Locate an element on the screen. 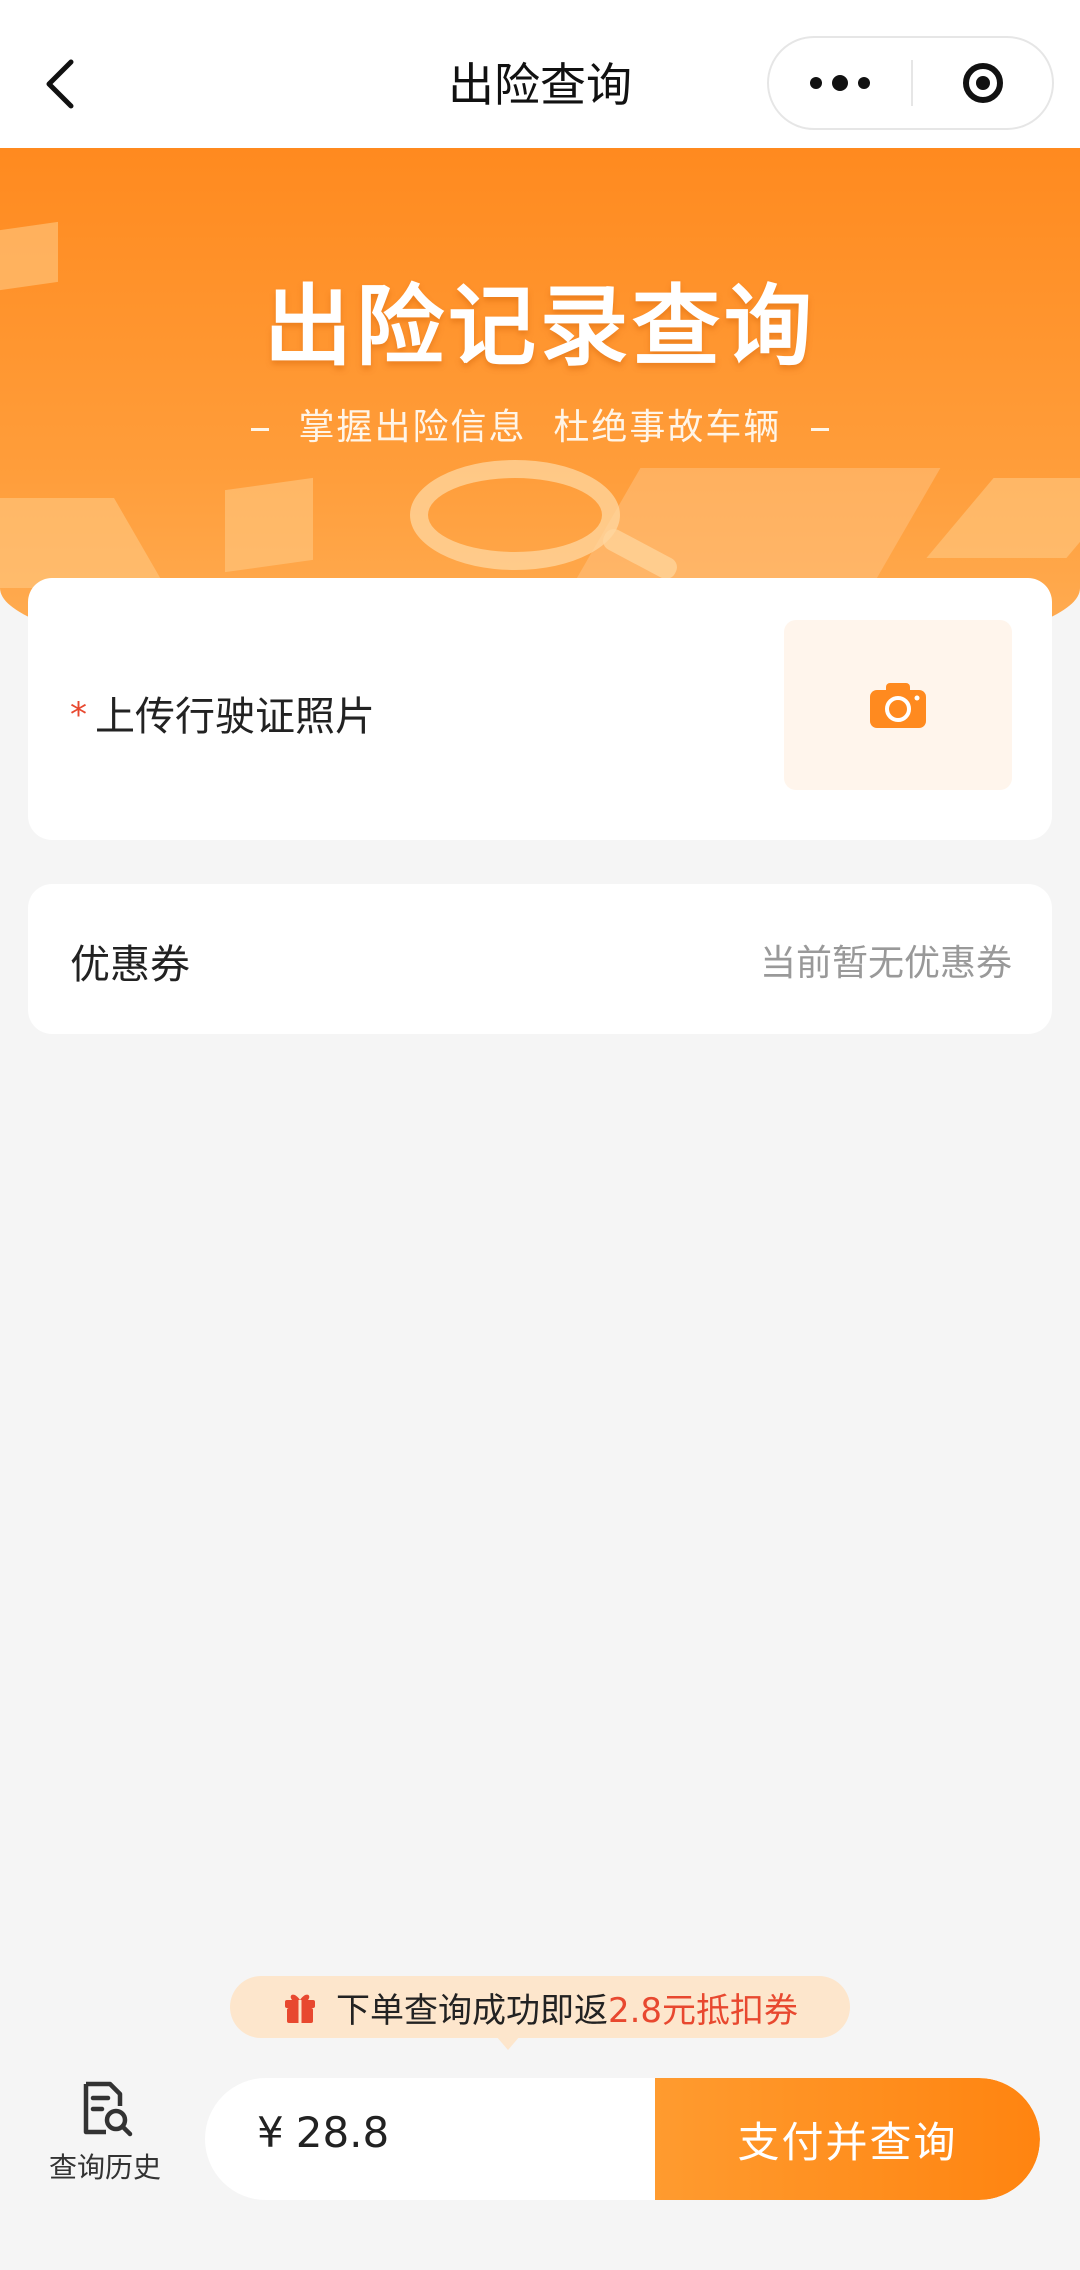 This screenshot has height=2270, width=1080. dash-right is located at coordinates (820, 429).